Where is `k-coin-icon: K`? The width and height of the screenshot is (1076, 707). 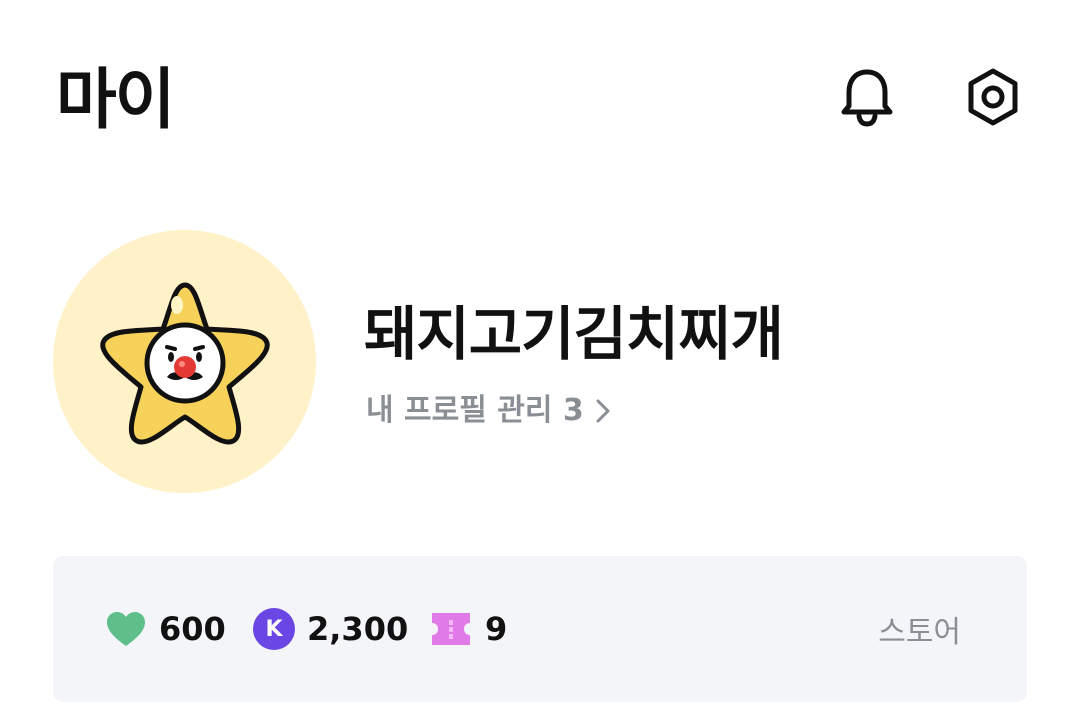
k-coin-icon: K is located at coordinates (274, 629).